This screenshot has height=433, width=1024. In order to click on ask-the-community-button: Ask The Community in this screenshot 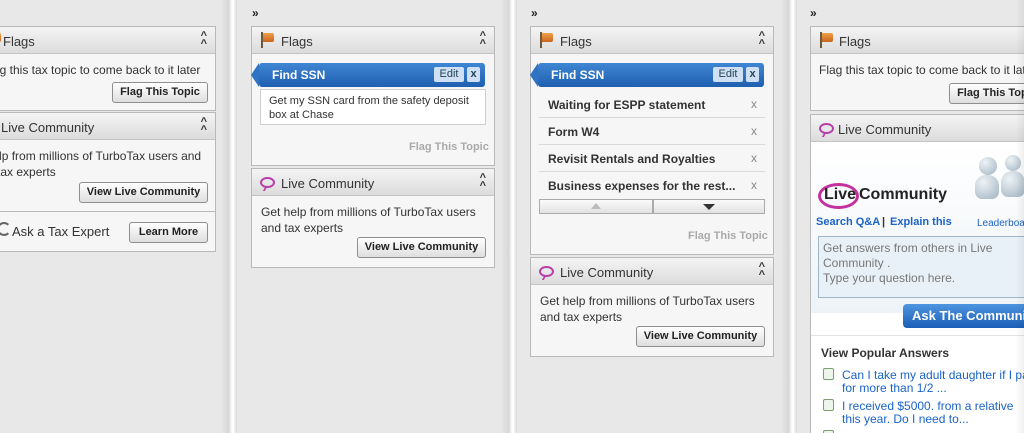, I will do `click(963, 316)`.